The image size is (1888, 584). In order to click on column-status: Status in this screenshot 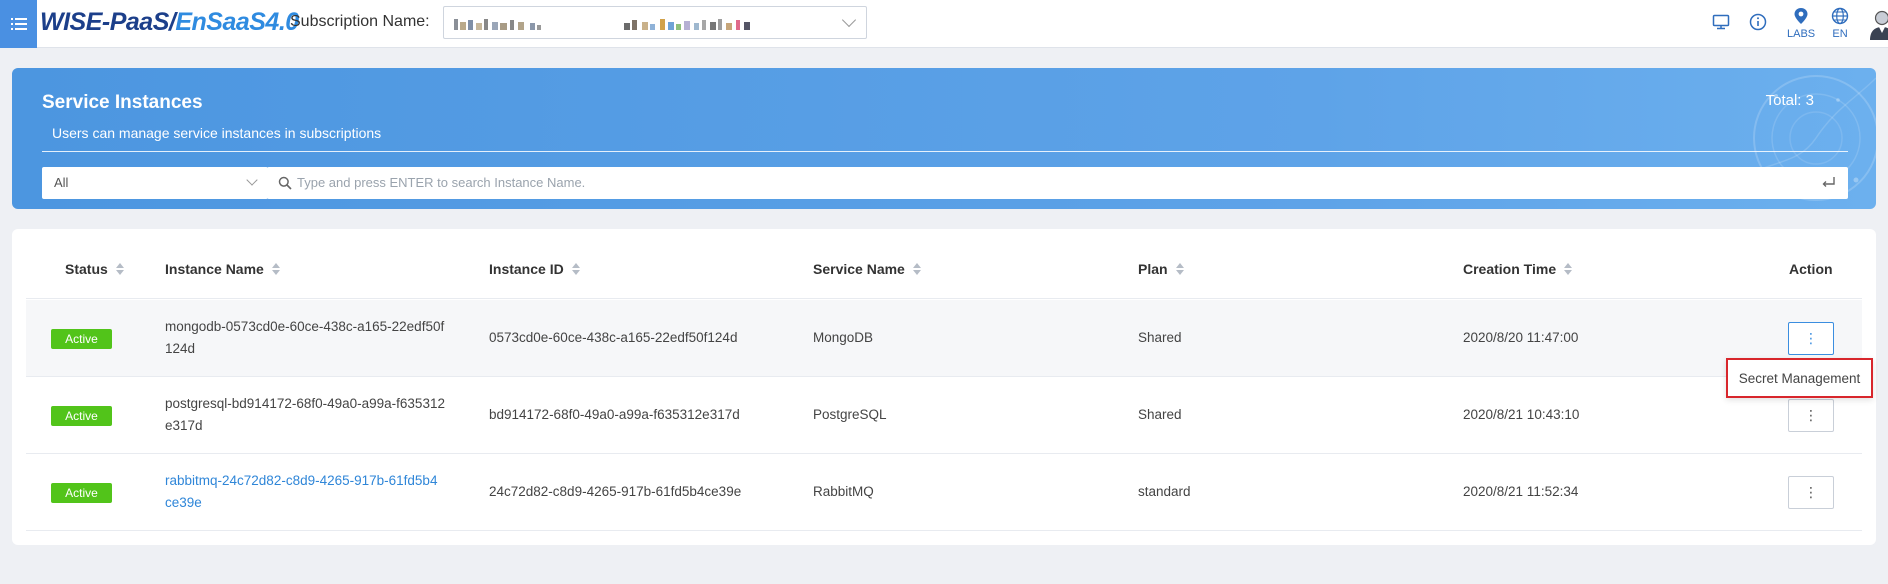, I will do `click(94, 269)`.